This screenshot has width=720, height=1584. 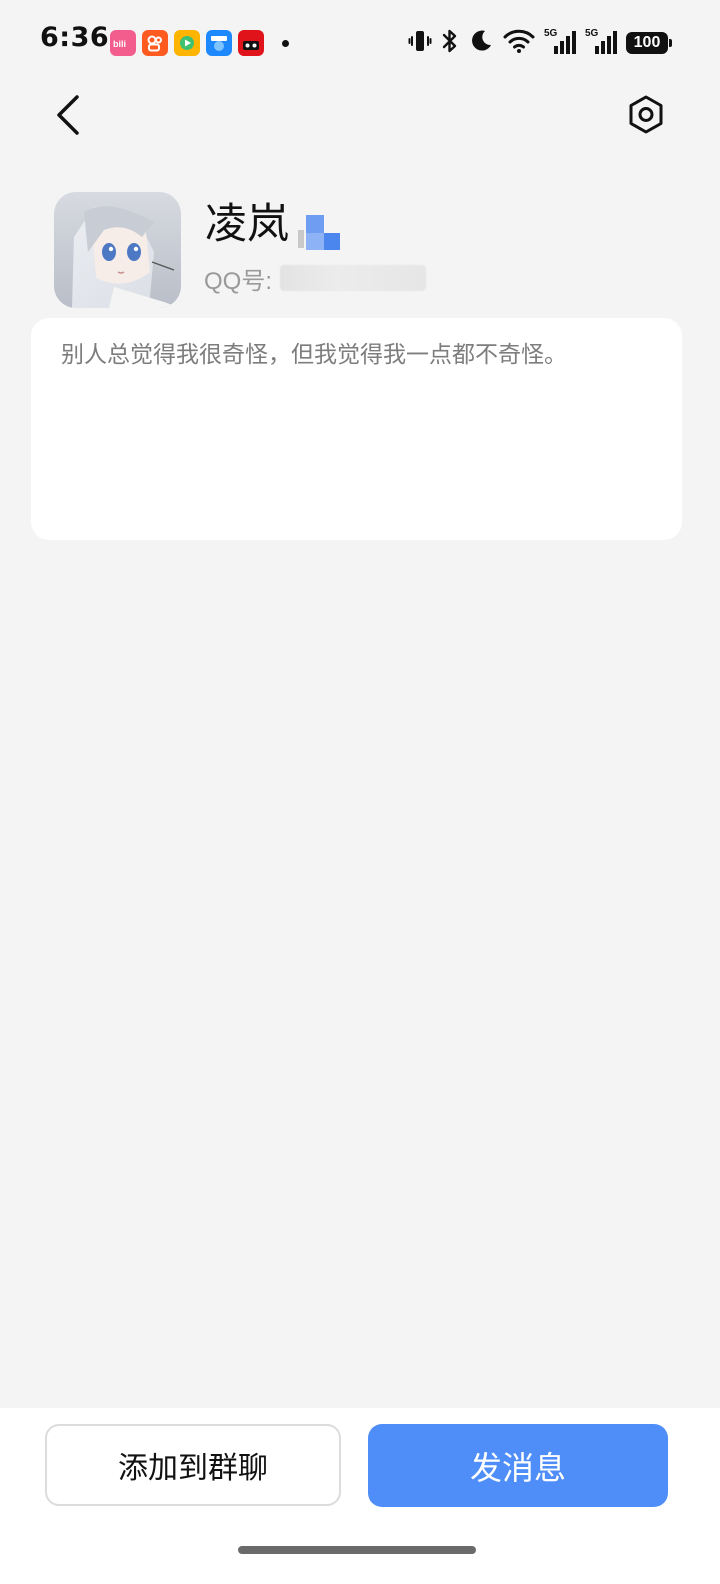 I want to click on bluetooth-icon, so click(x=450, y=43).